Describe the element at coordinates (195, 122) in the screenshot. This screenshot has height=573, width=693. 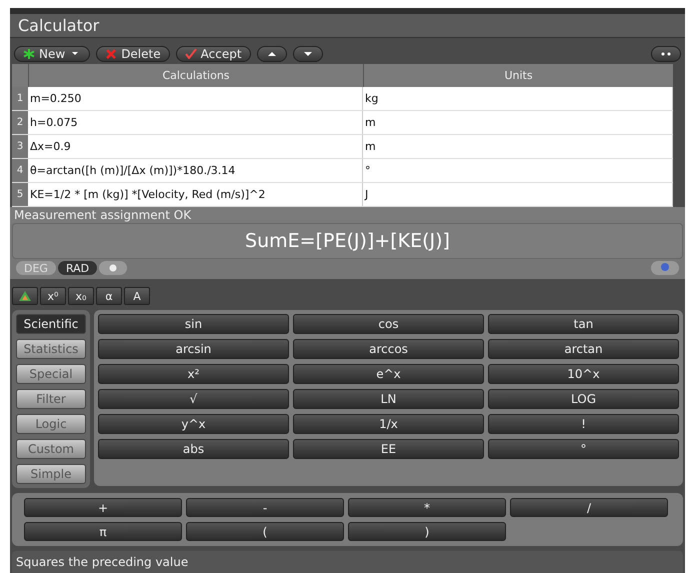
I see `table-cell: h=0.075` at that location.